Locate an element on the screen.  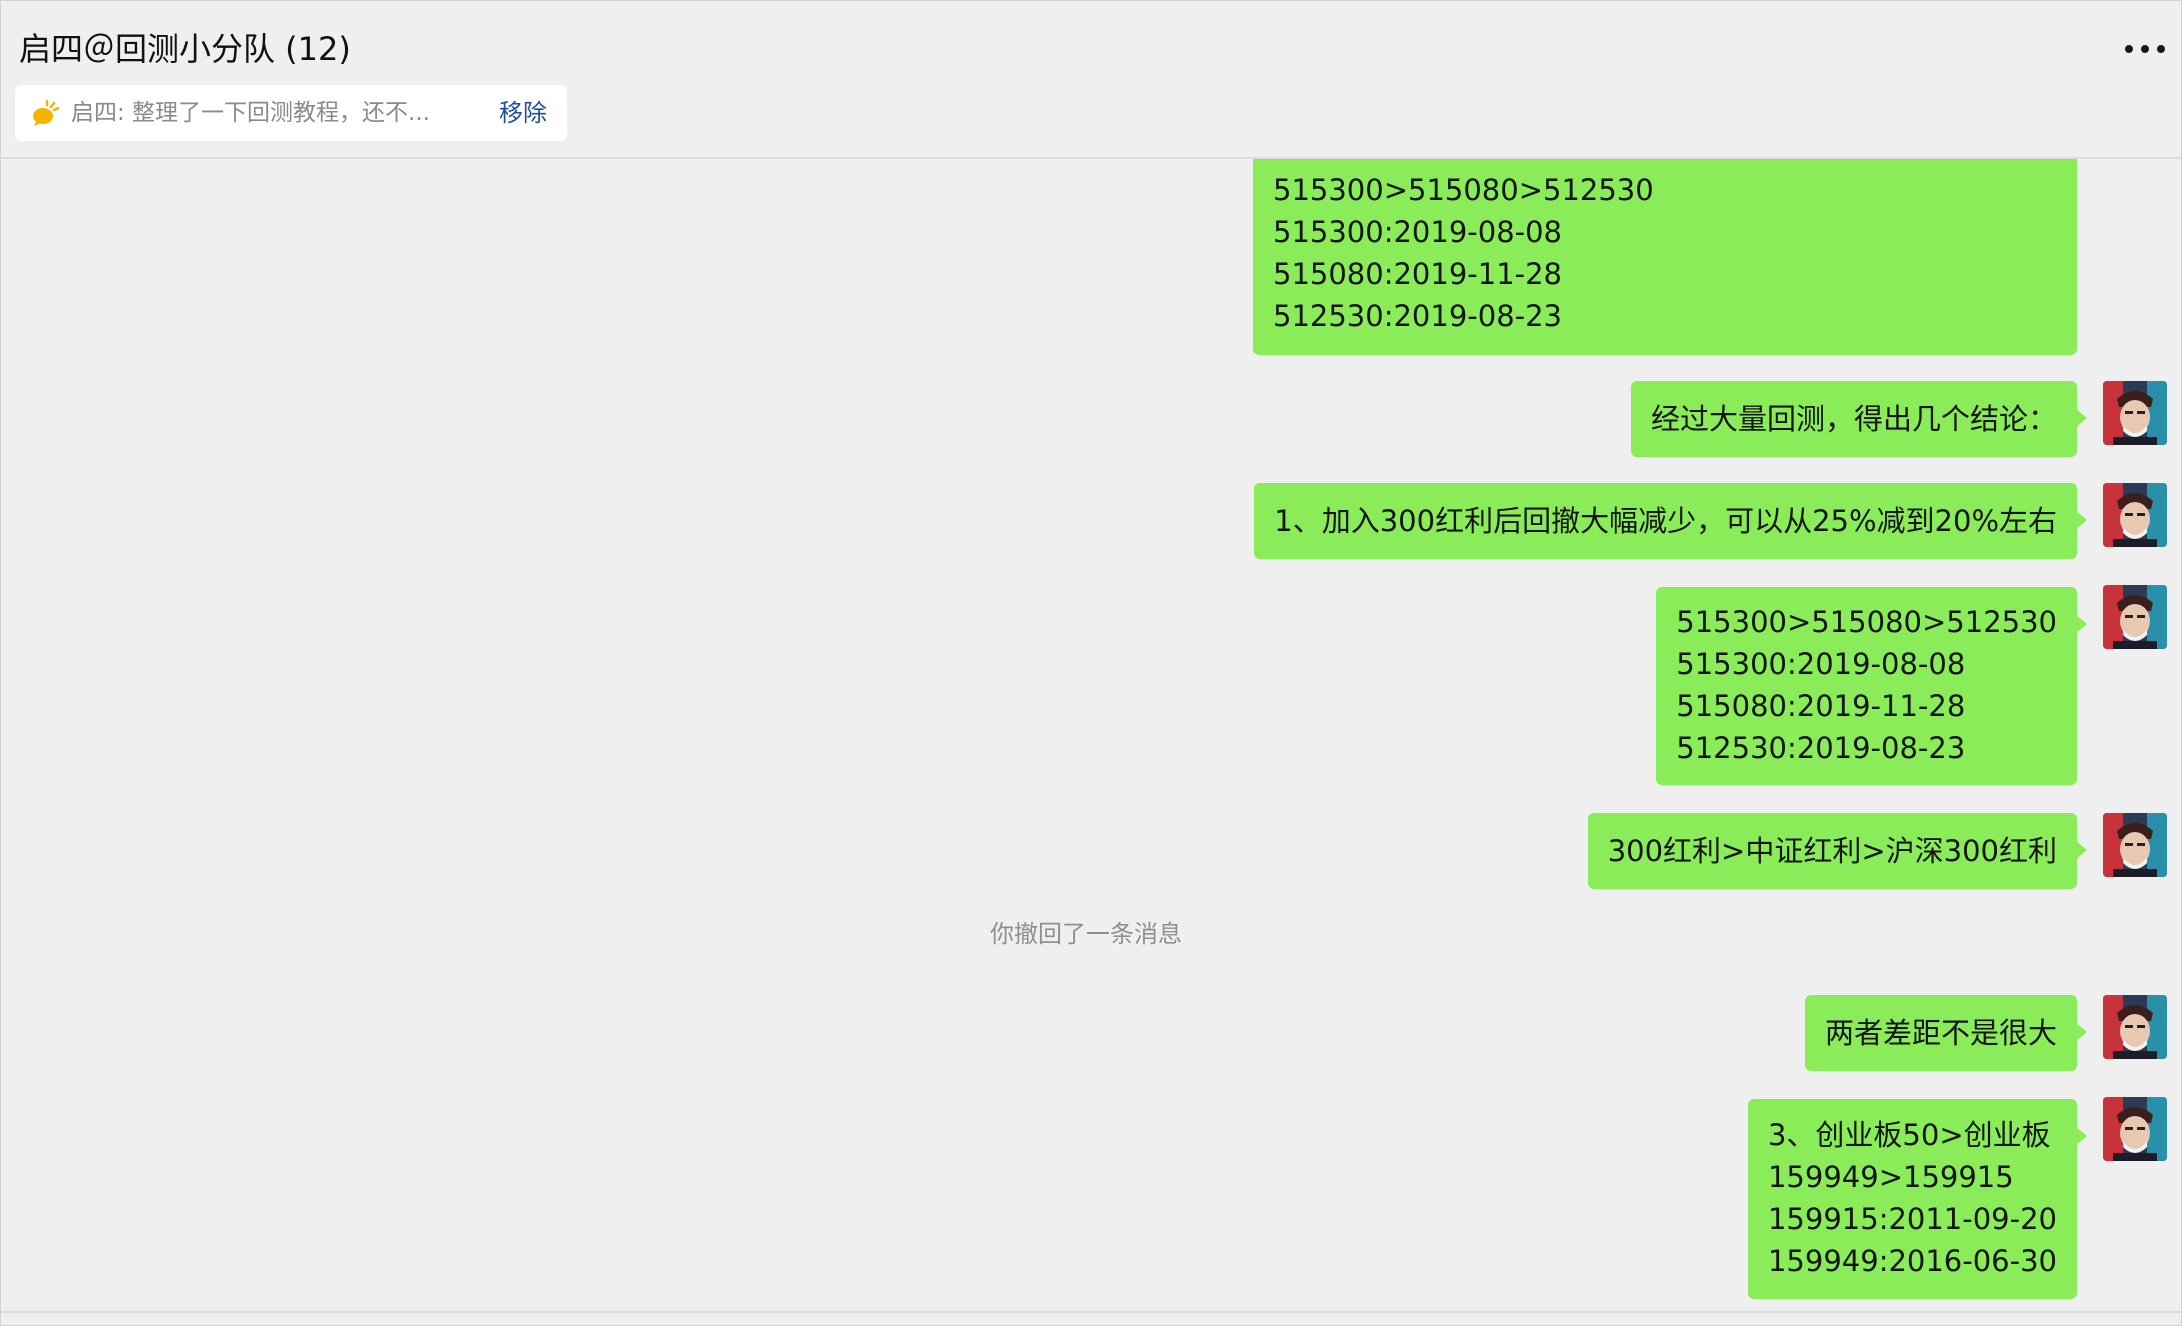
message-bubble: 1、加入300红利后回撤大幅减少，可以从25%减到20%左右 is located at coordinates (1670, 521).